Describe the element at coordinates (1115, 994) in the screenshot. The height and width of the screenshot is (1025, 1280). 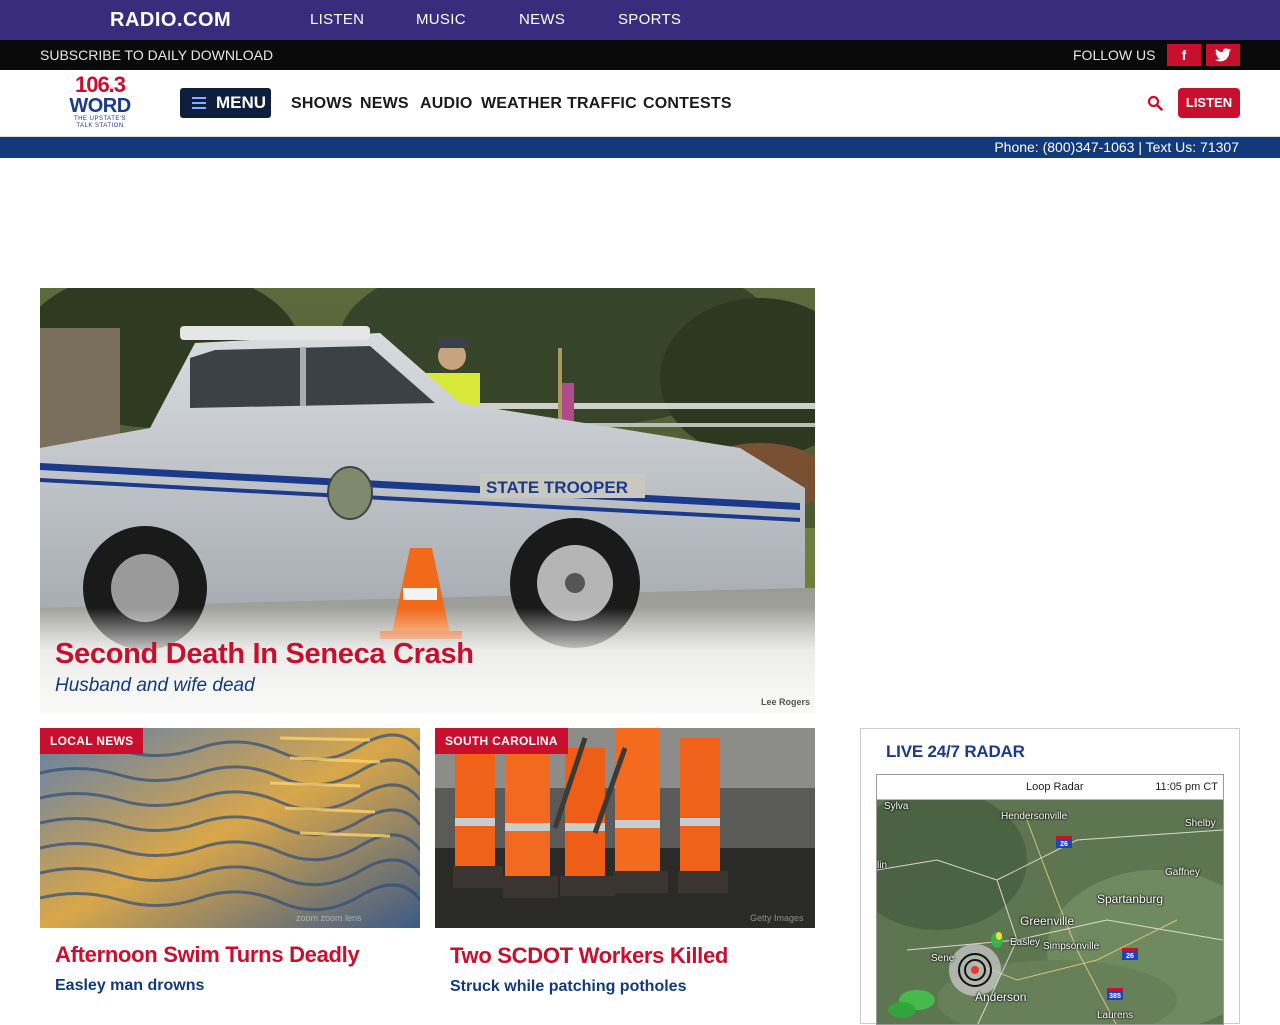
I see `interstate-shield-icon: 385` at that location.